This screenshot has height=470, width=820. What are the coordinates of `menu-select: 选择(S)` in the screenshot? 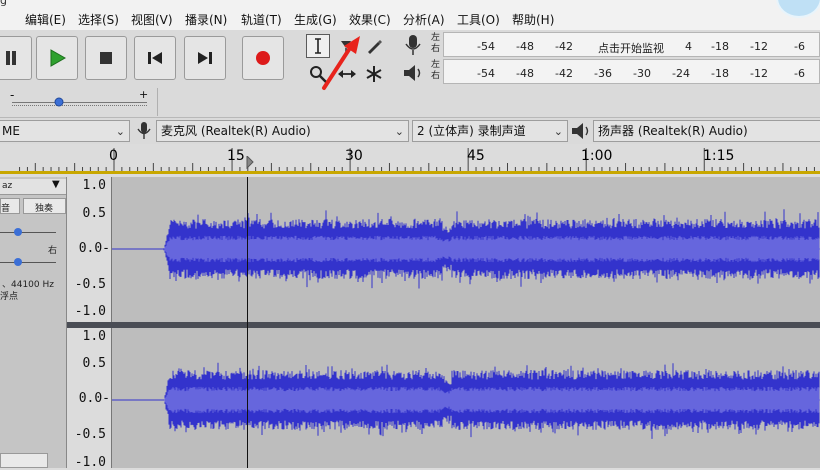 It's located at (98, 19).